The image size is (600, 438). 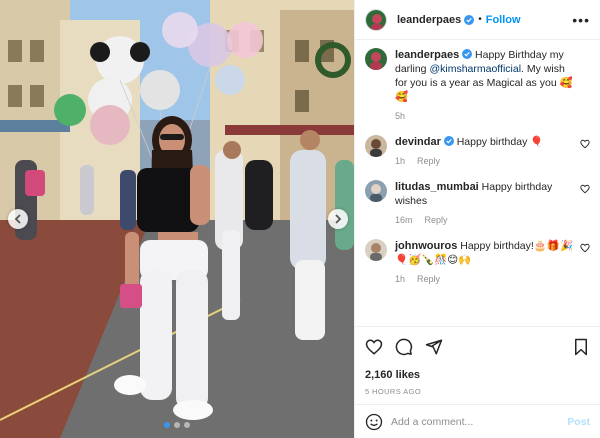 What do you see at coordinates (503, 20) in the screenshot?
I see `follow-button: Follow` at bounding box center [503, 20].